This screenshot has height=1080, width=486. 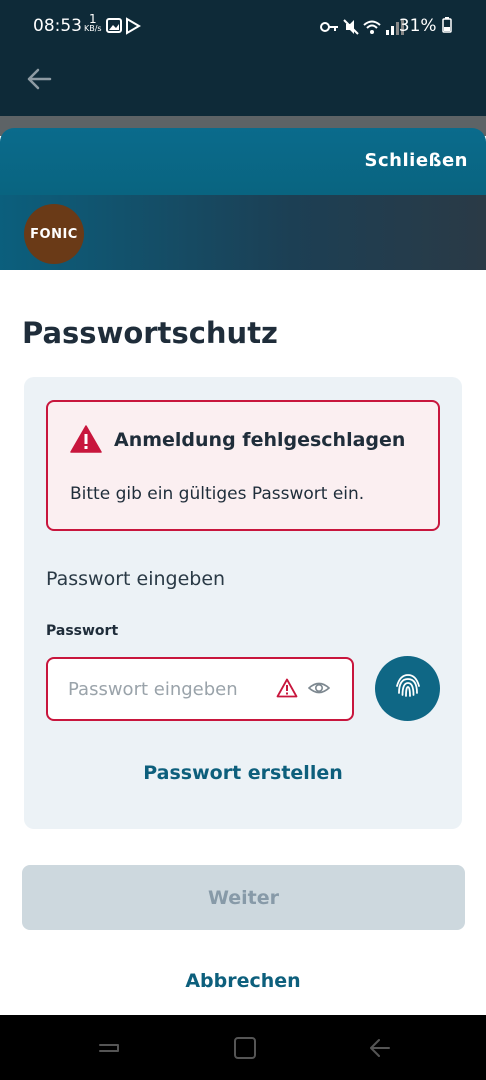 I want to click on network-speed-value: 1, so click(x=92, y=19).